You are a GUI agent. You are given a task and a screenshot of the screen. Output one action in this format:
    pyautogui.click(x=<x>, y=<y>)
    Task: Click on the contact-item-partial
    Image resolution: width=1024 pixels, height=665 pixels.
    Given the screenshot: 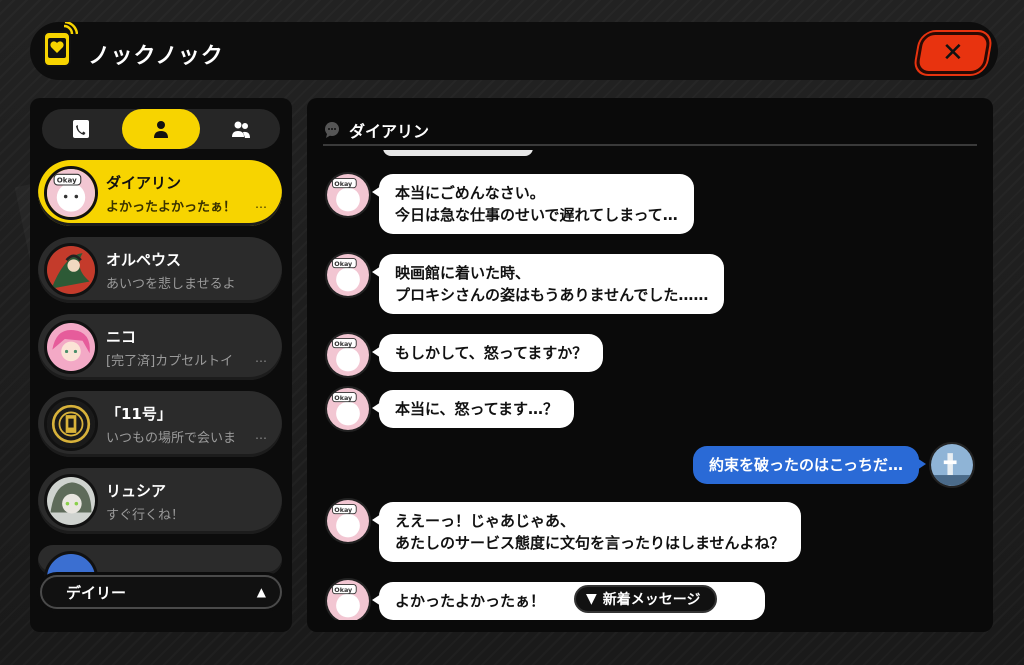 What is the action you would take?
    pyautogui.click(x=160, y=562)
    